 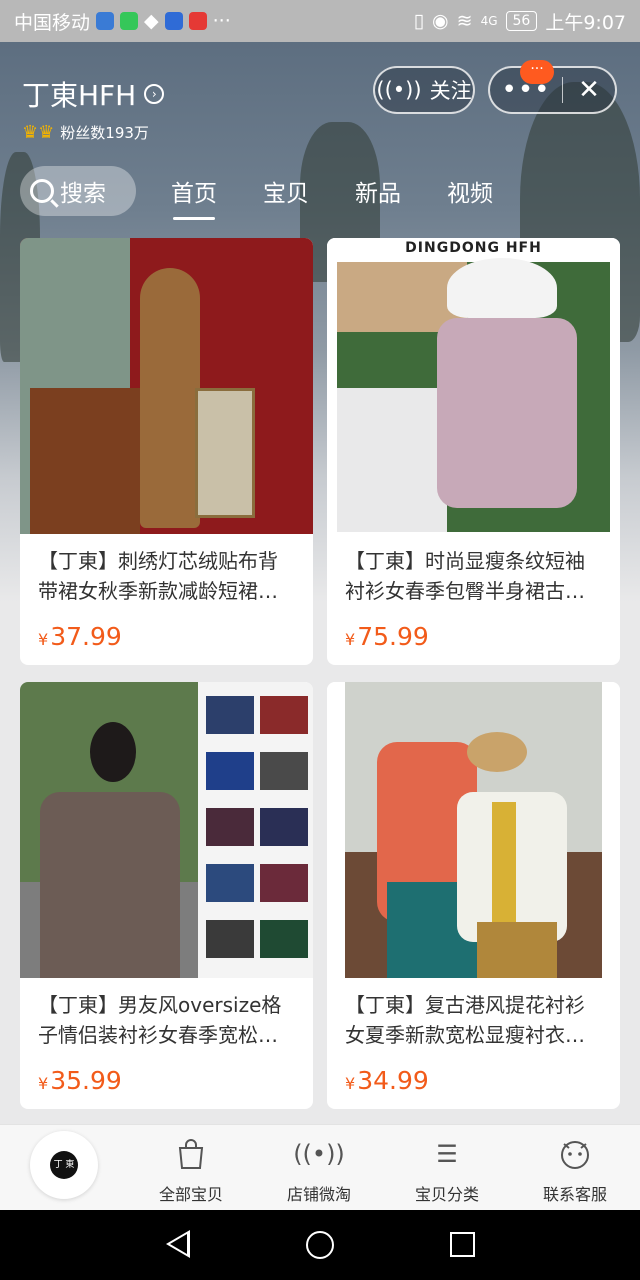 I want to click on chevron-right-icon: ›, so click(x=154, y=94).